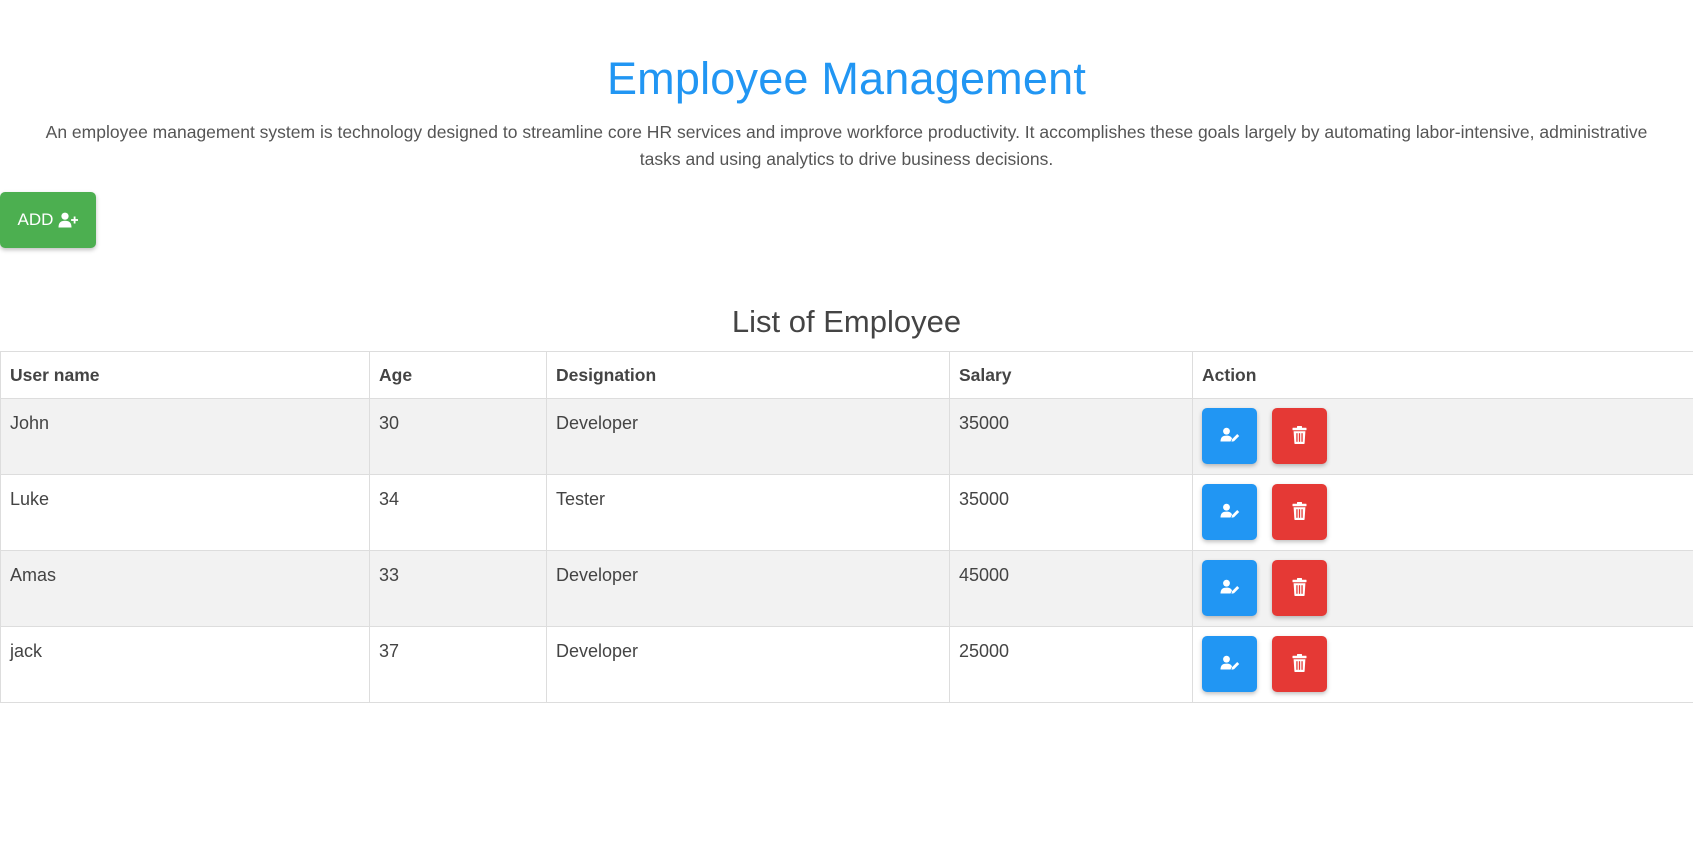 The width and height of the screenshot is (1693, 848). What do you see at coordinates (68, 220) in the screenshot?
I see `user-plus-icon` at bounding box center [68, 220].